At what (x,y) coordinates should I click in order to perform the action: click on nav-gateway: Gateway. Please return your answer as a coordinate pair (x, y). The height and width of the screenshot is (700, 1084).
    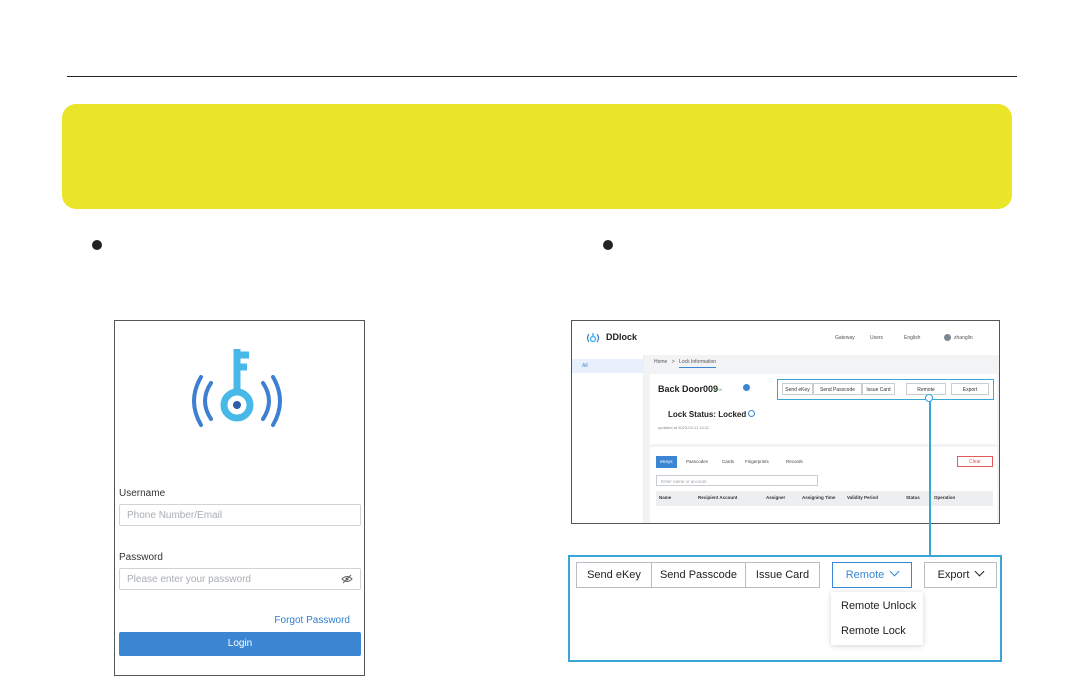
    Looking at the image, I should click on (845, 338).